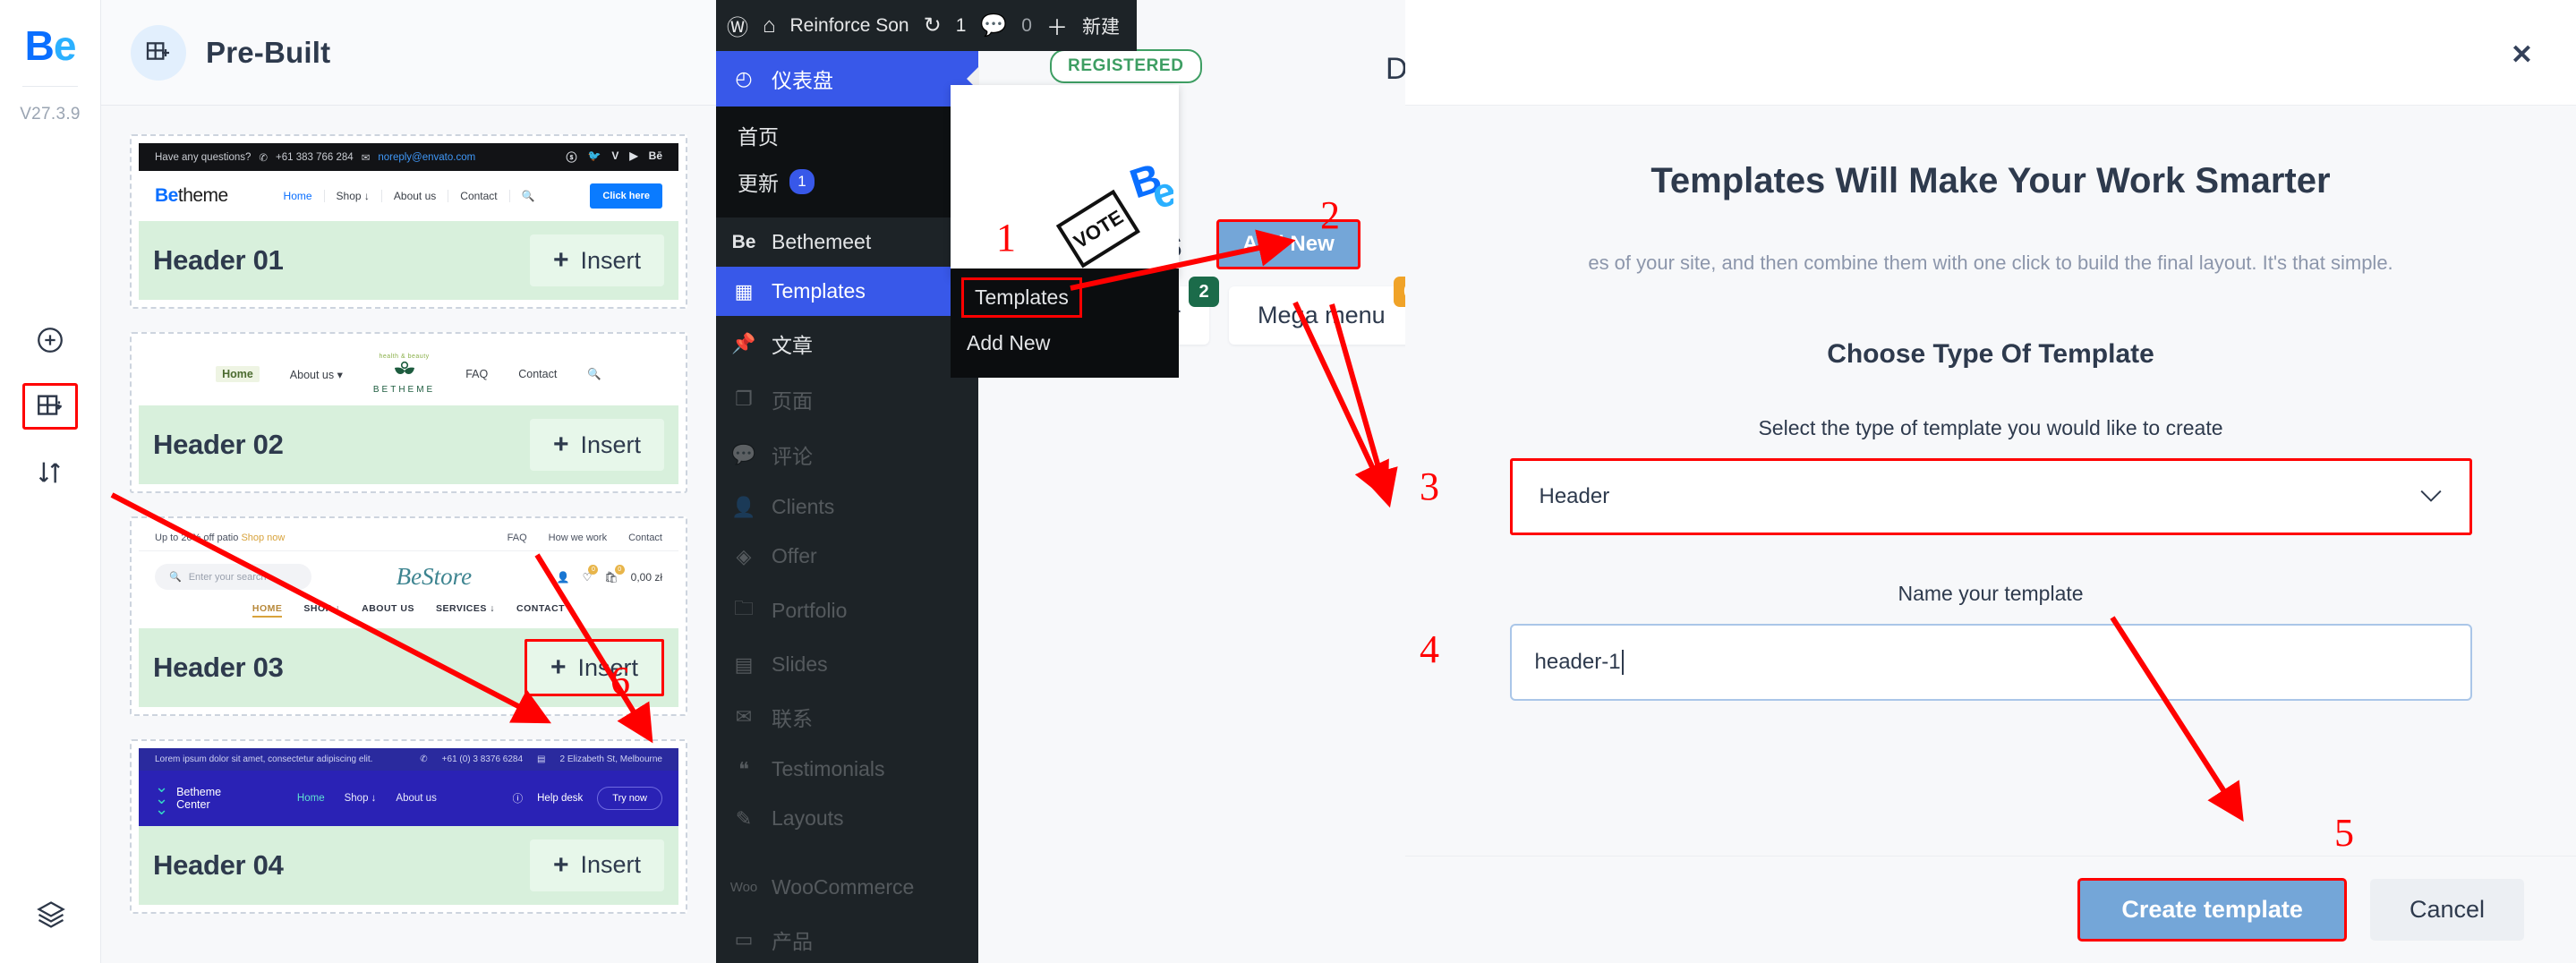 The image size is (2576, 963). What do you see at coordinates (847, 79) in the screenshot?
I see `sidebar-item-dashboard: ◴ 仪表盘` at bounding box center [847, 79].